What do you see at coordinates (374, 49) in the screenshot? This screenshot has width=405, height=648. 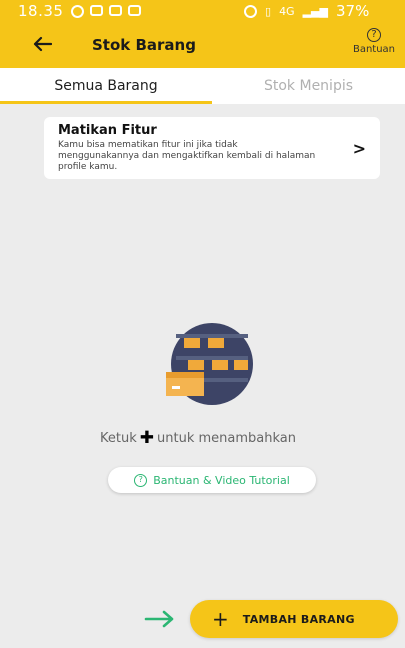 I see `help-label: Bantuan` at bounding box center [374, 49].